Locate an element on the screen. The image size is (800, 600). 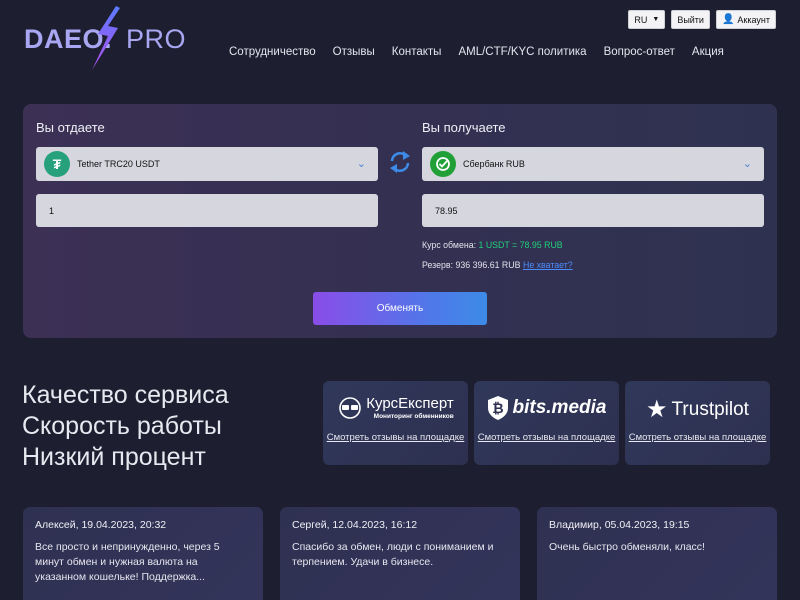
trustpilot-name: Trustpilot is located at coordinates (710, 409).